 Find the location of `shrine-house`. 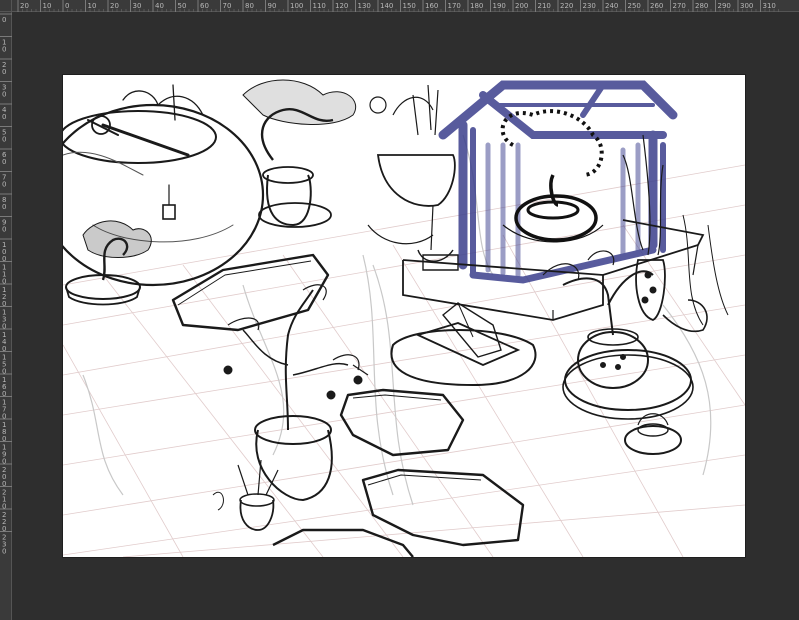

shrine-house is located at coordinates (558, 182).